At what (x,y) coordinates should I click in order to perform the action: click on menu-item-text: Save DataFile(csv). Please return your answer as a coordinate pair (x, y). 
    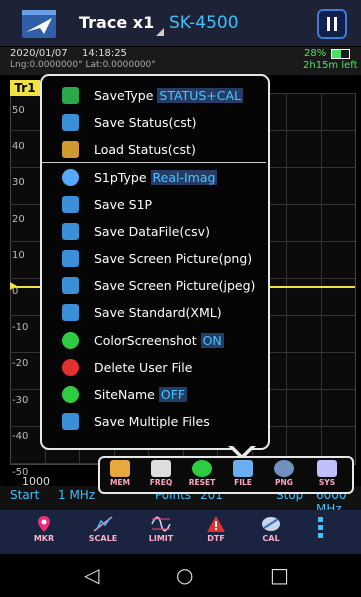
    Looking at the image, I should click on (152, 231).